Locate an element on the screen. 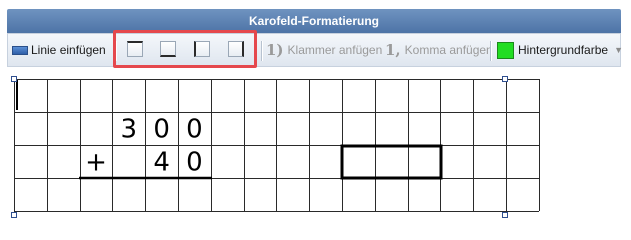 The height and width of the screenshot is (240, 631). resize-handle-top-right is located at coordinates (505, 79).